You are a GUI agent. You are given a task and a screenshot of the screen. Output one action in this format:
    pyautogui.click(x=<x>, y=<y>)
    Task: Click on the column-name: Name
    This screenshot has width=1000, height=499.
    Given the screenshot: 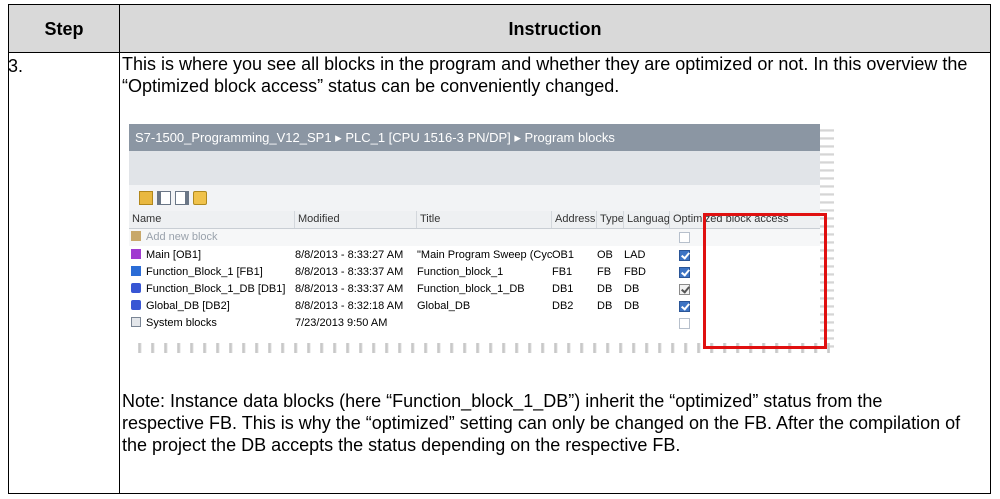 What is the action you would take?
    pyautogui.click(x=212, y=219)
    